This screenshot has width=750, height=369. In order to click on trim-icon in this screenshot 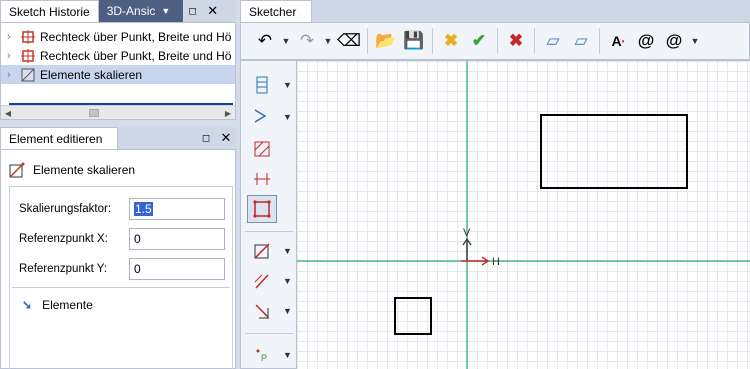, I will do `click(262, 281)`.